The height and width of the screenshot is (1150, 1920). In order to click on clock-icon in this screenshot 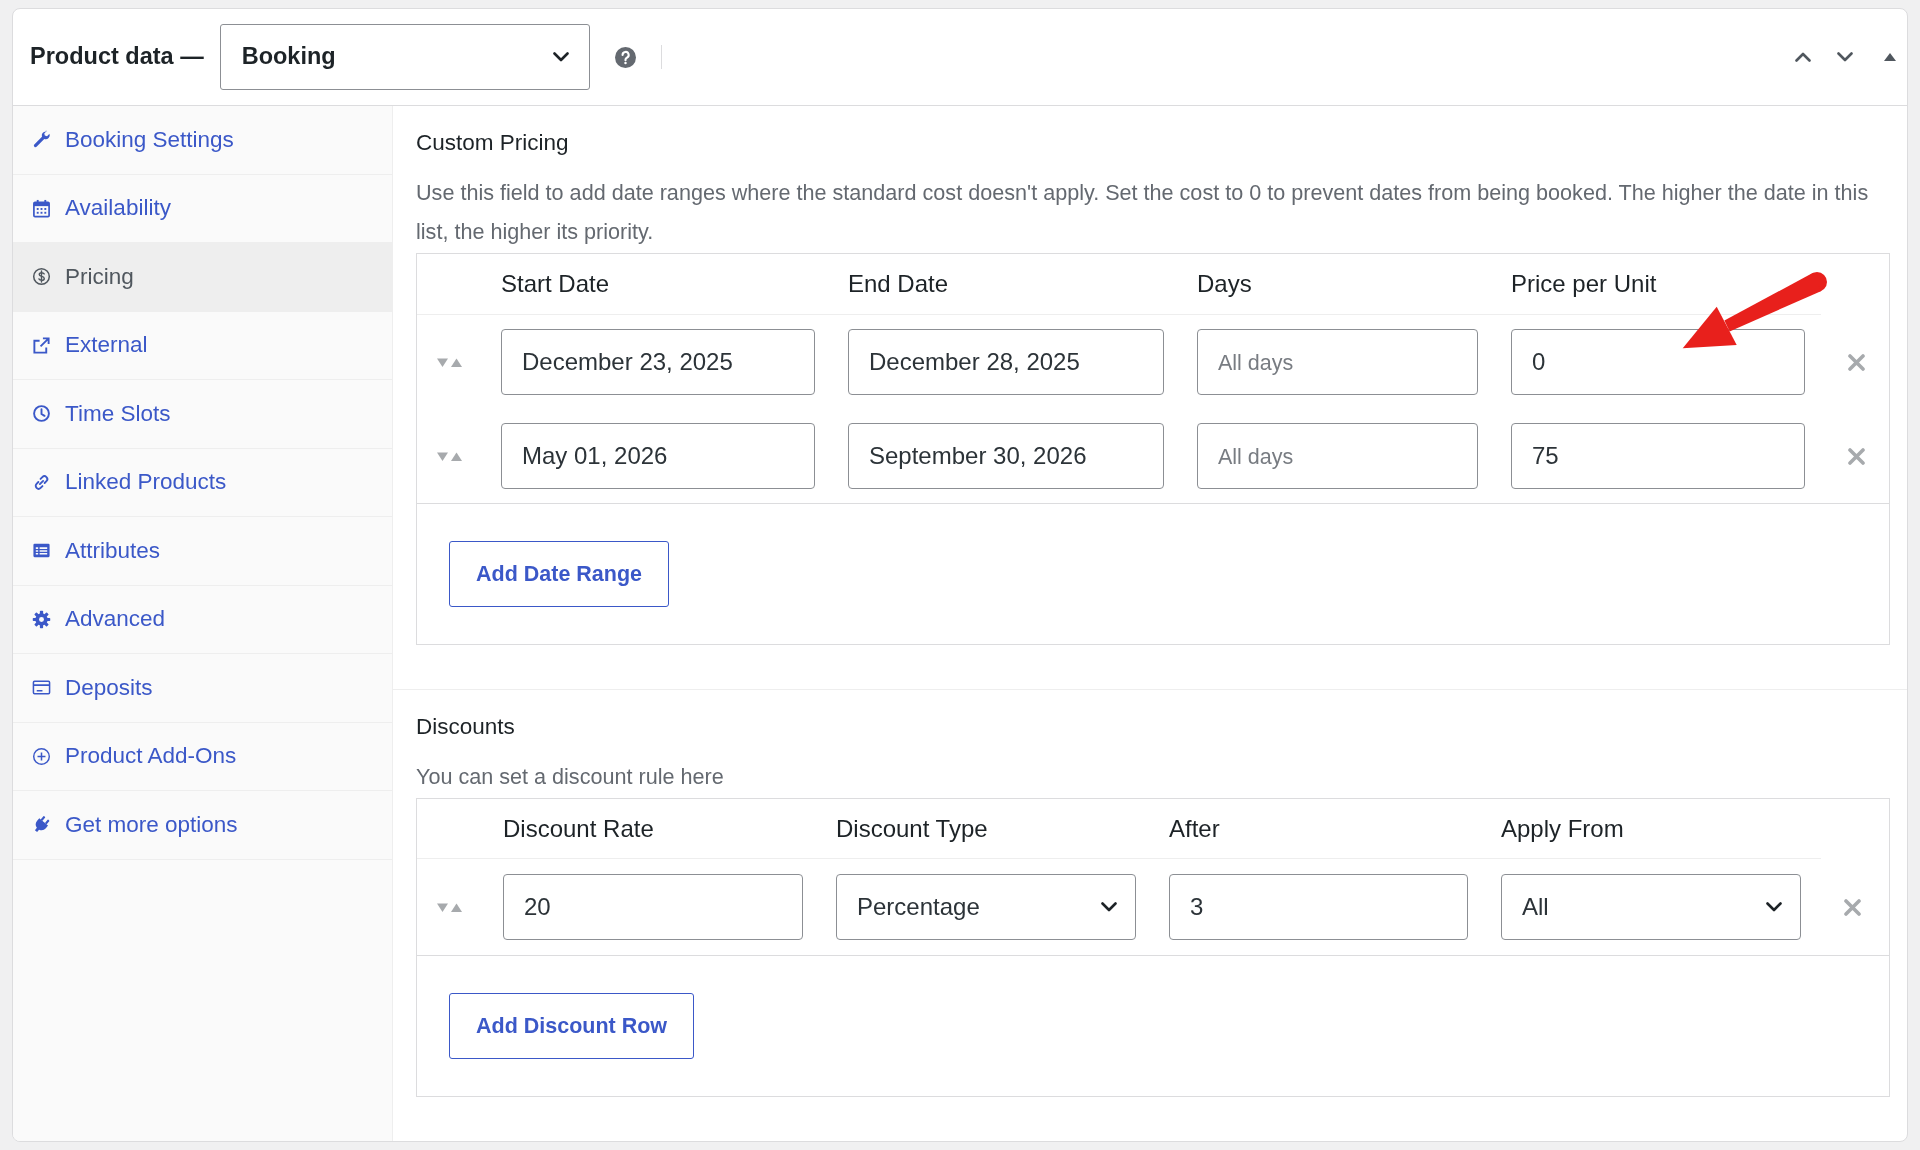, I will do `click(41, 414)`.